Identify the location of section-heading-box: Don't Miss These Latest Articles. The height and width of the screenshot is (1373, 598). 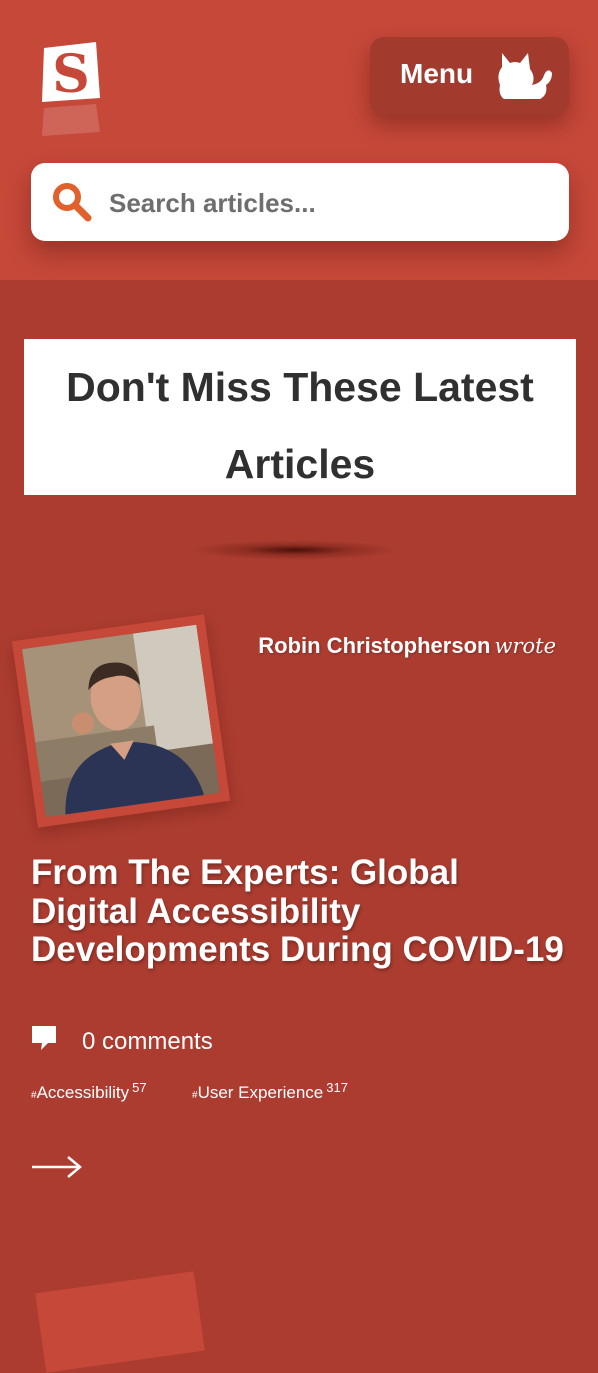
(300, 417).